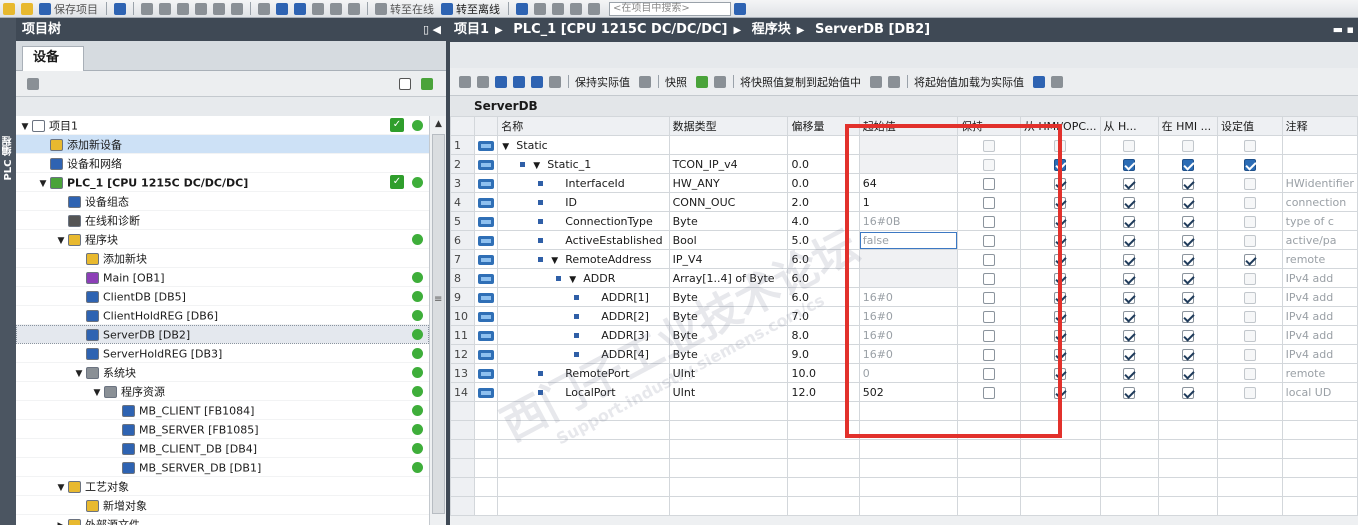  What do you see at coordinates (237, 8) in the screenshot?
I see `redo-icon` at bounding box center [237, 8].